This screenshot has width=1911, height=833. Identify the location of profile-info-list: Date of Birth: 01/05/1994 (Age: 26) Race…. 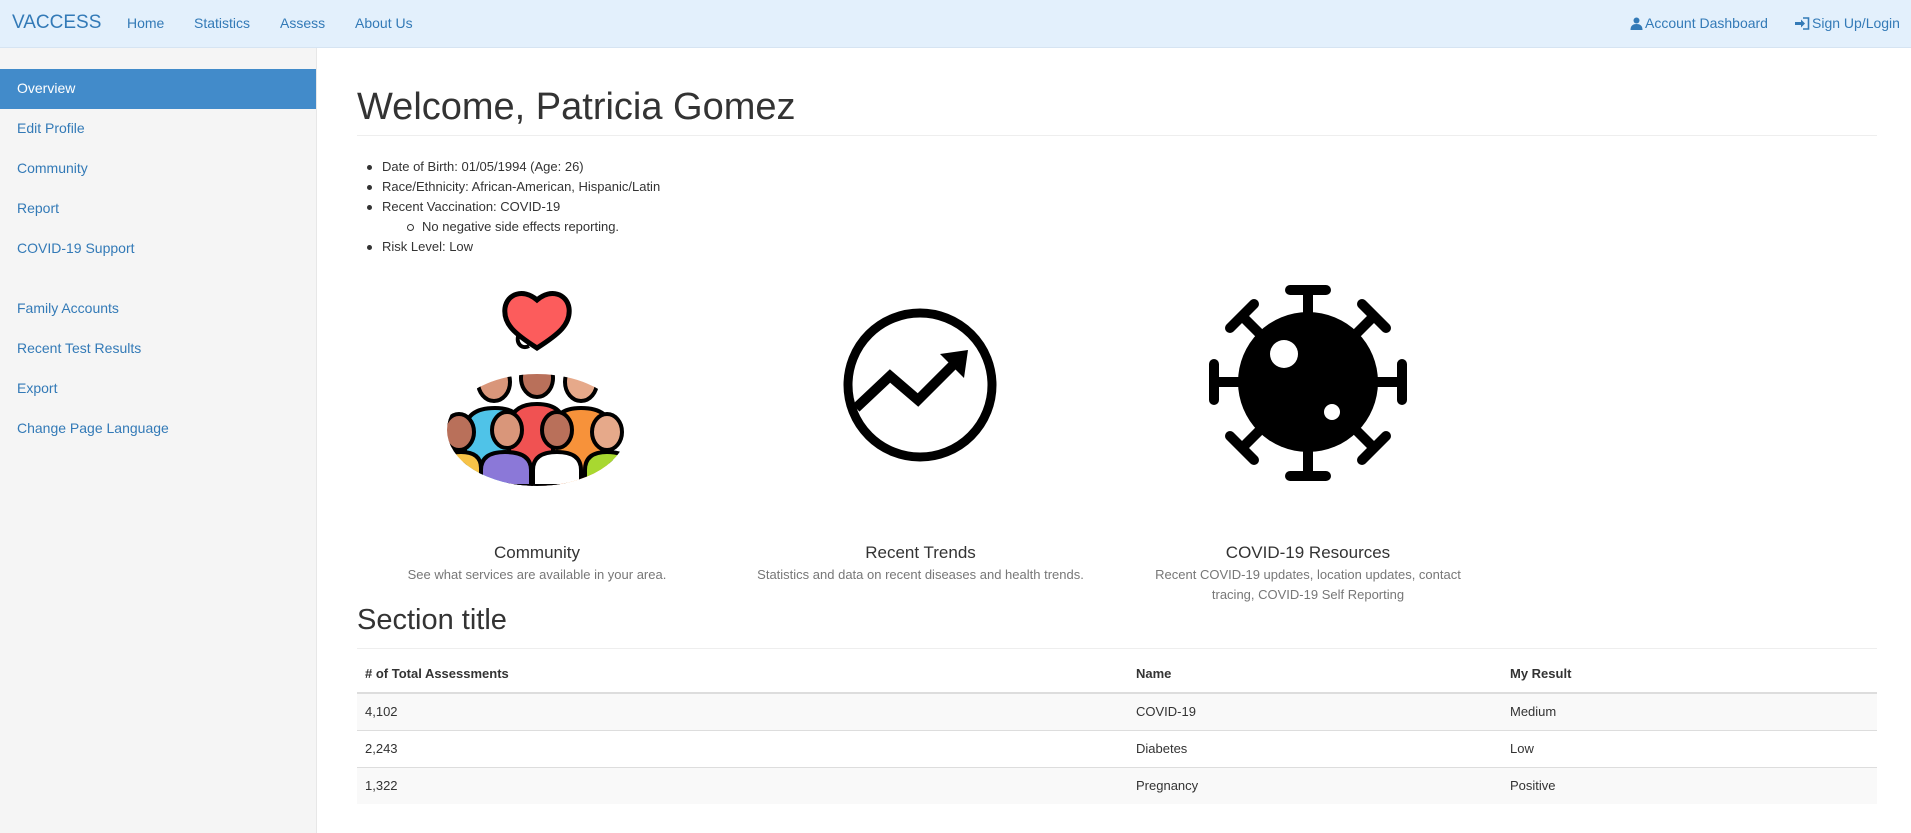
(657, 207).